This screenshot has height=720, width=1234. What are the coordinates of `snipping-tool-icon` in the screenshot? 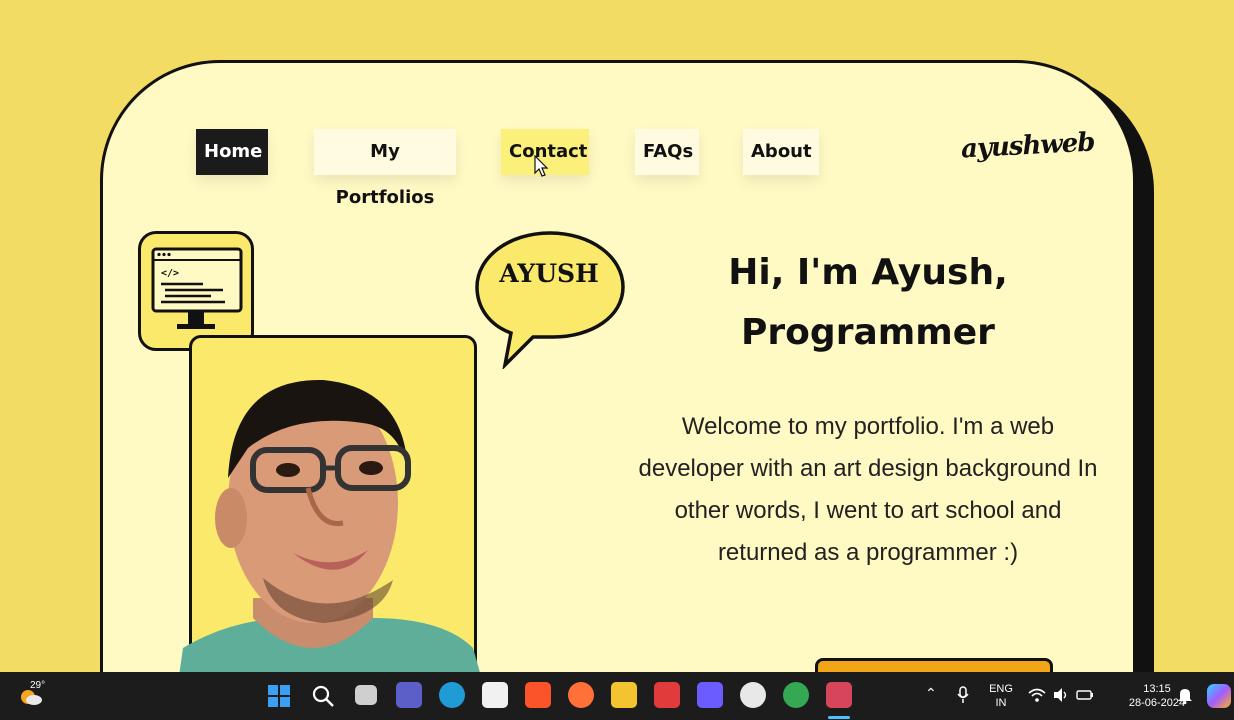 It's located at (839, 695).